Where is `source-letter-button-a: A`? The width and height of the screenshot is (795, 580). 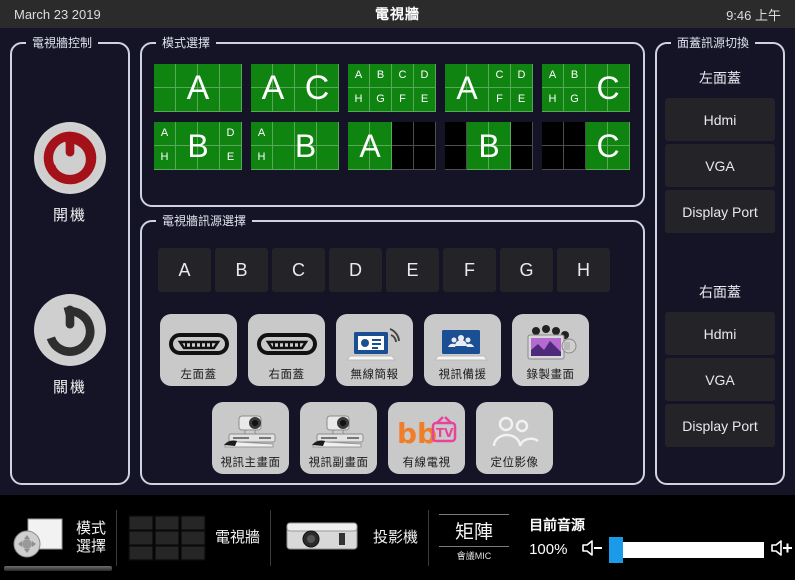
source-letter-button-a: A is located at coordinates (184, 270).